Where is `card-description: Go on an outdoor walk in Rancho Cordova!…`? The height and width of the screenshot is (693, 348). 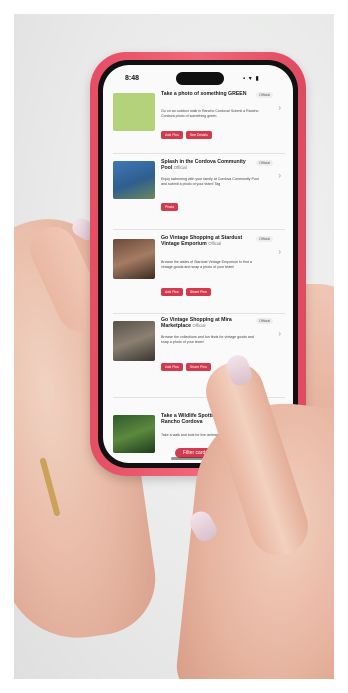
card-description: Go on an outdoor walk in Rancho Cordova!… is located at coordinates (210, 113).